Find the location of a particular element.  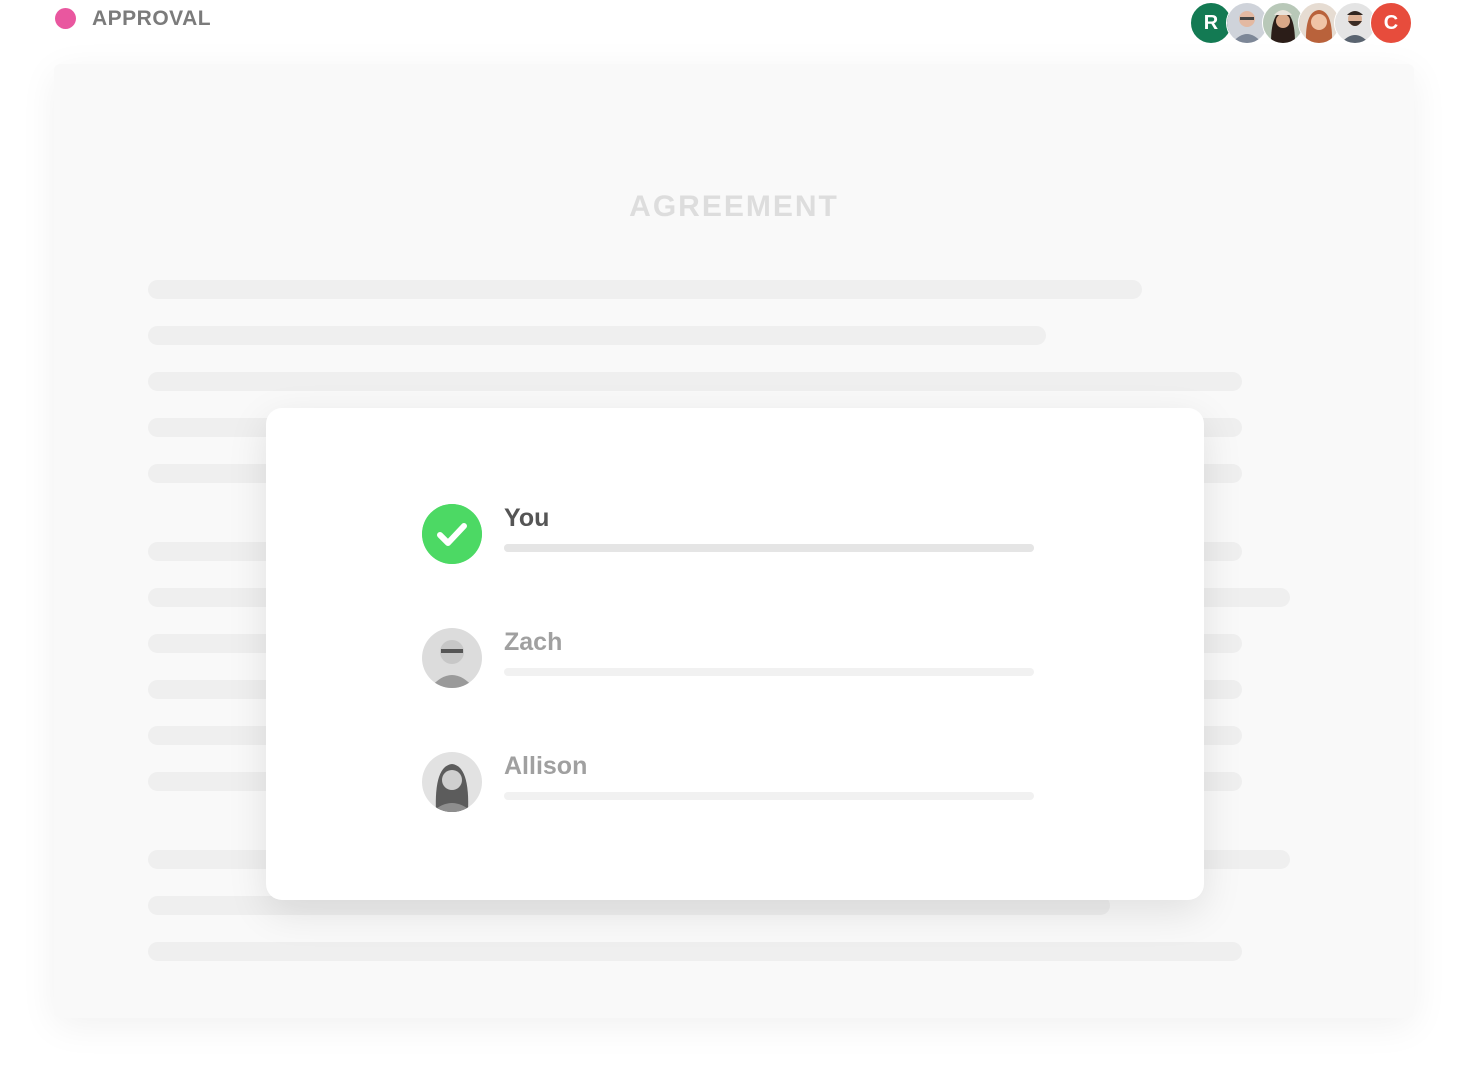

approver-allison: Allison is located at coordinates (732, 782).